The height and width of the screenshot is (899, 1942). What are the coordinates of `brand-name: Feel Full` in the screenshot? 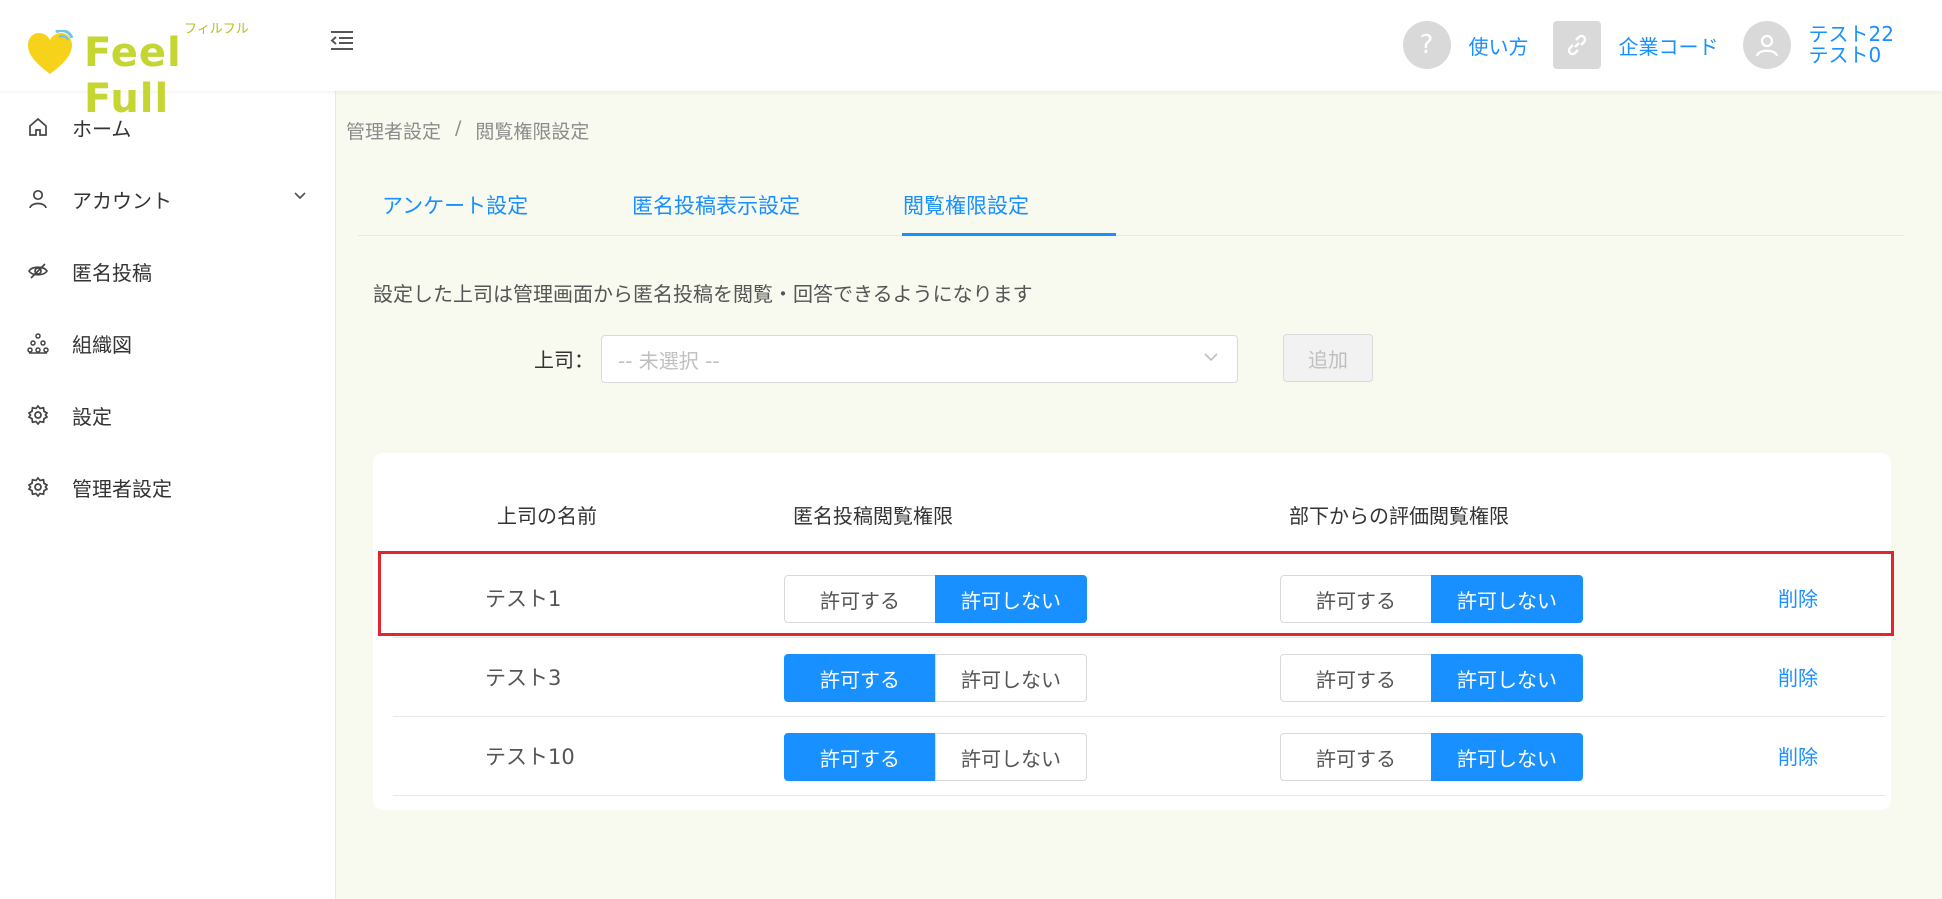 It's located at (133, 76).